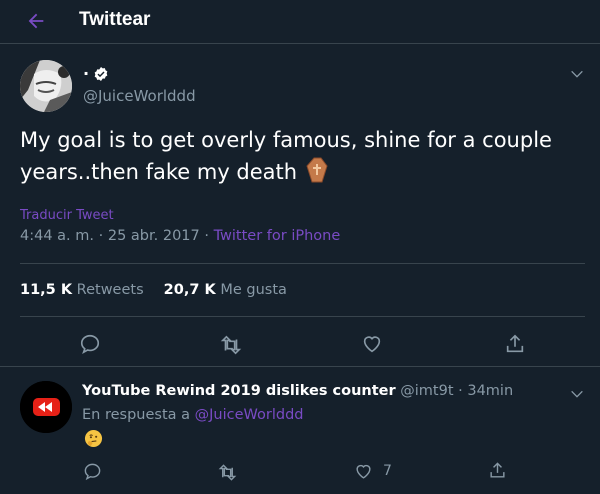 This screenshot has height=494, width=600. I want to click on page-title: Twittear, so click(115, 19).